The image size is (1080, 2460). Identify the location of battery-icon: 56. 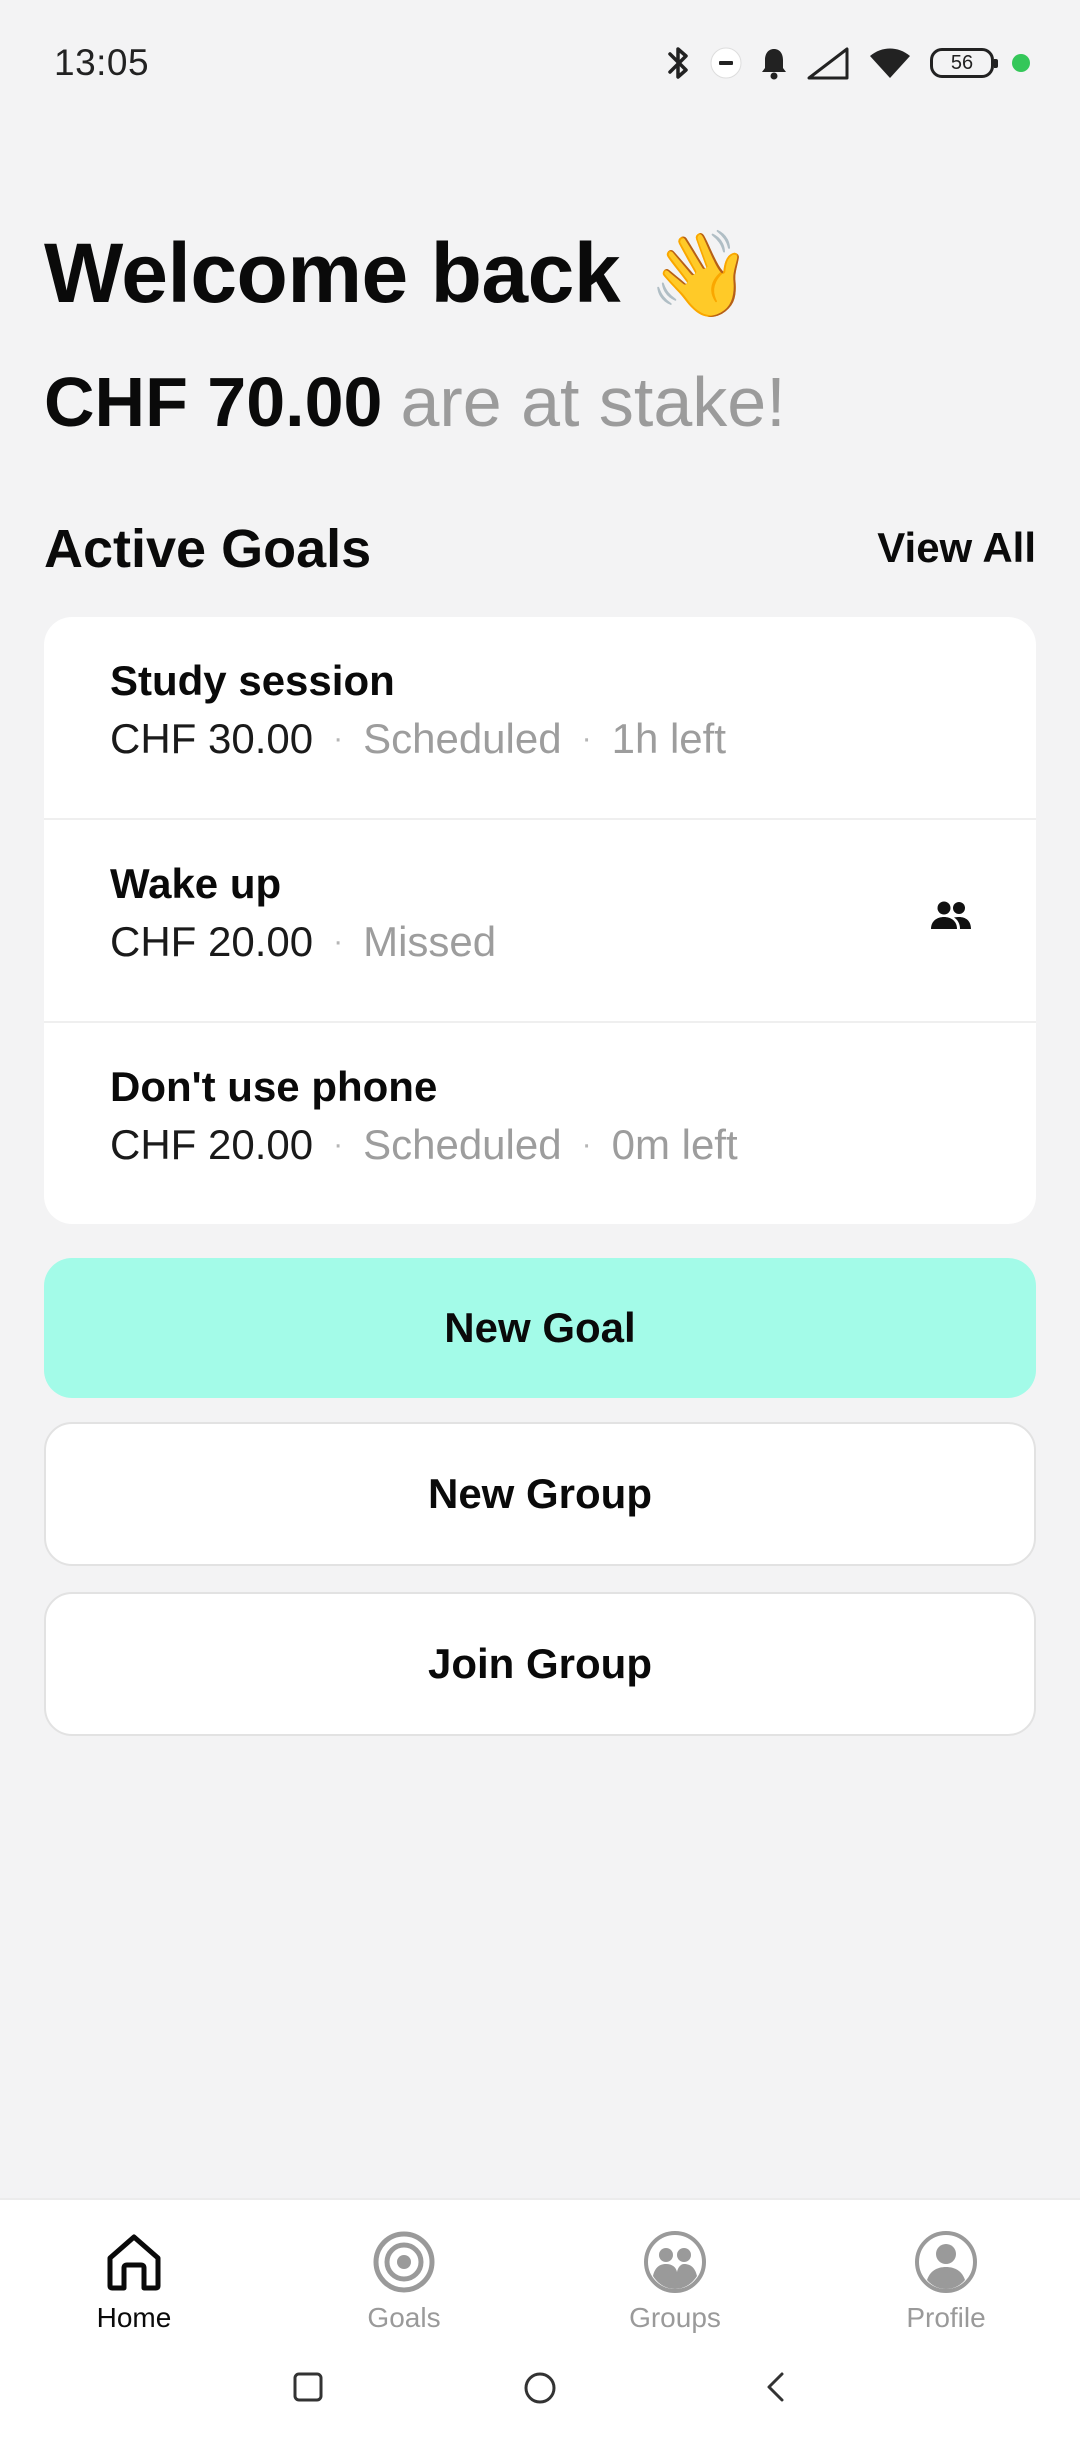
(964, 63).